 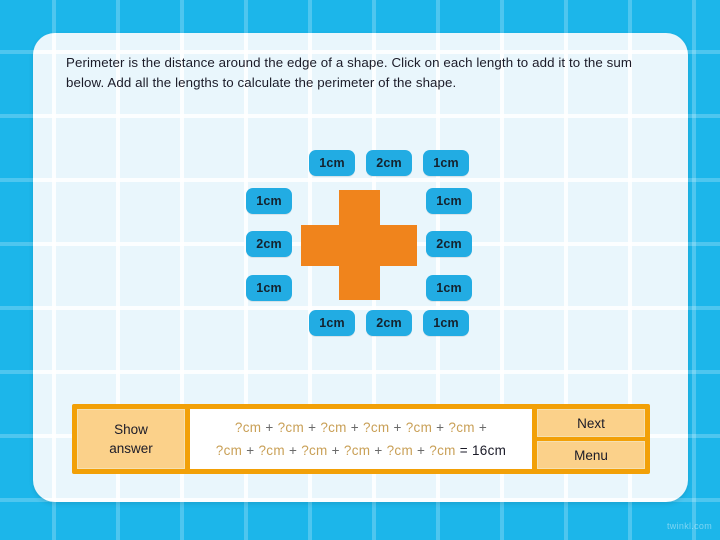 I want to click on watermark: twinkl.com, so click(x=689, y=526).